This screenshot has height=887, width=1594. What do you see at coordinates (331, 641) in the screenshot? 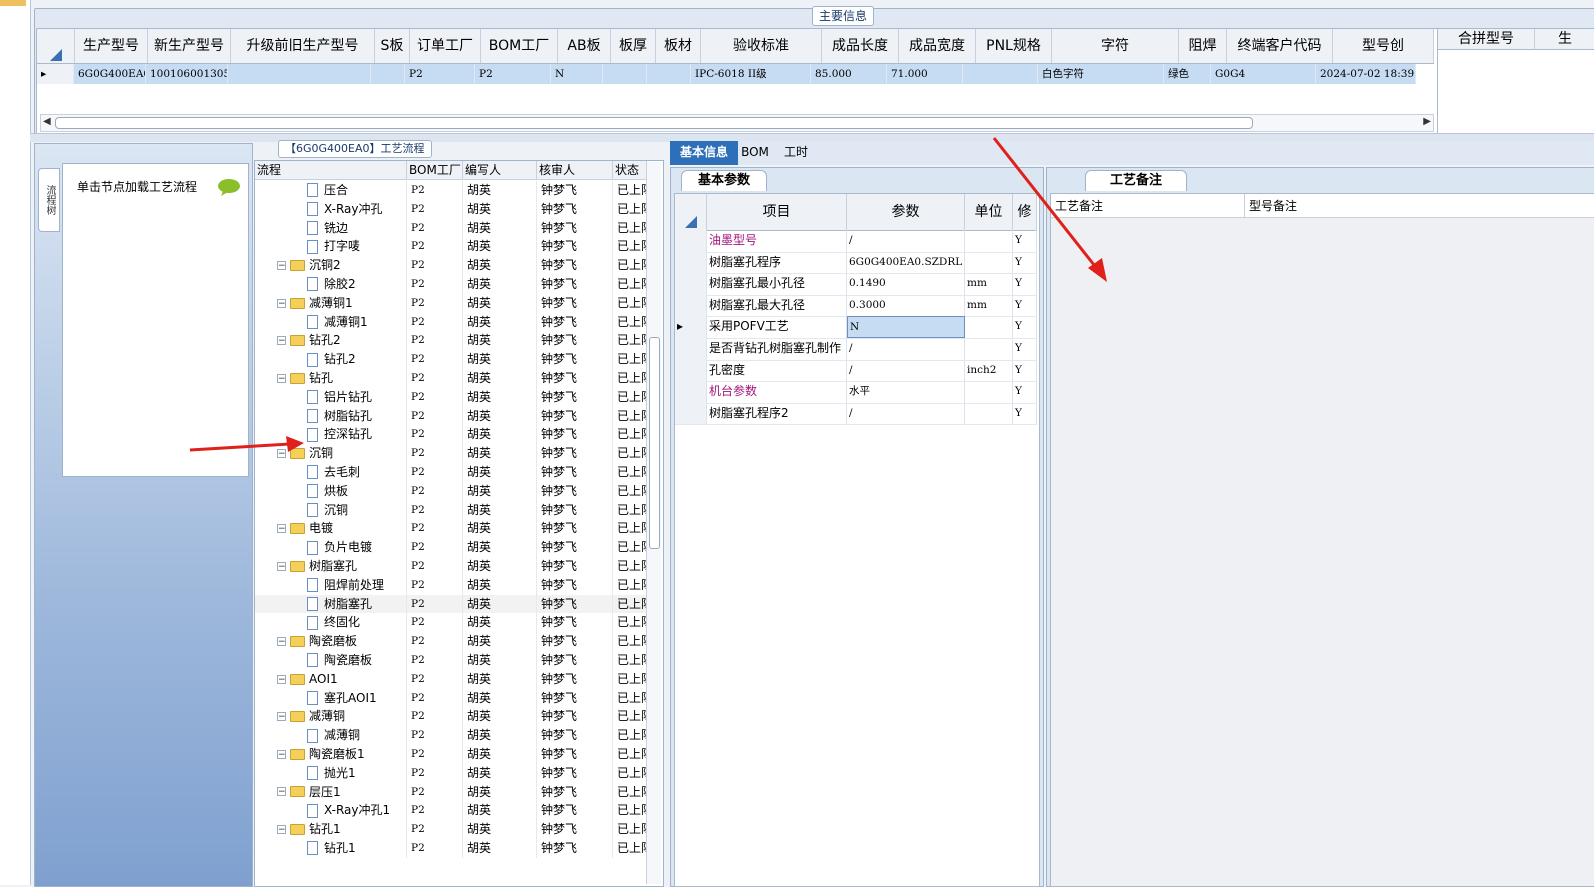
I see `tree-node: − 陶瓷磨板` at bounding box center [331, 641].